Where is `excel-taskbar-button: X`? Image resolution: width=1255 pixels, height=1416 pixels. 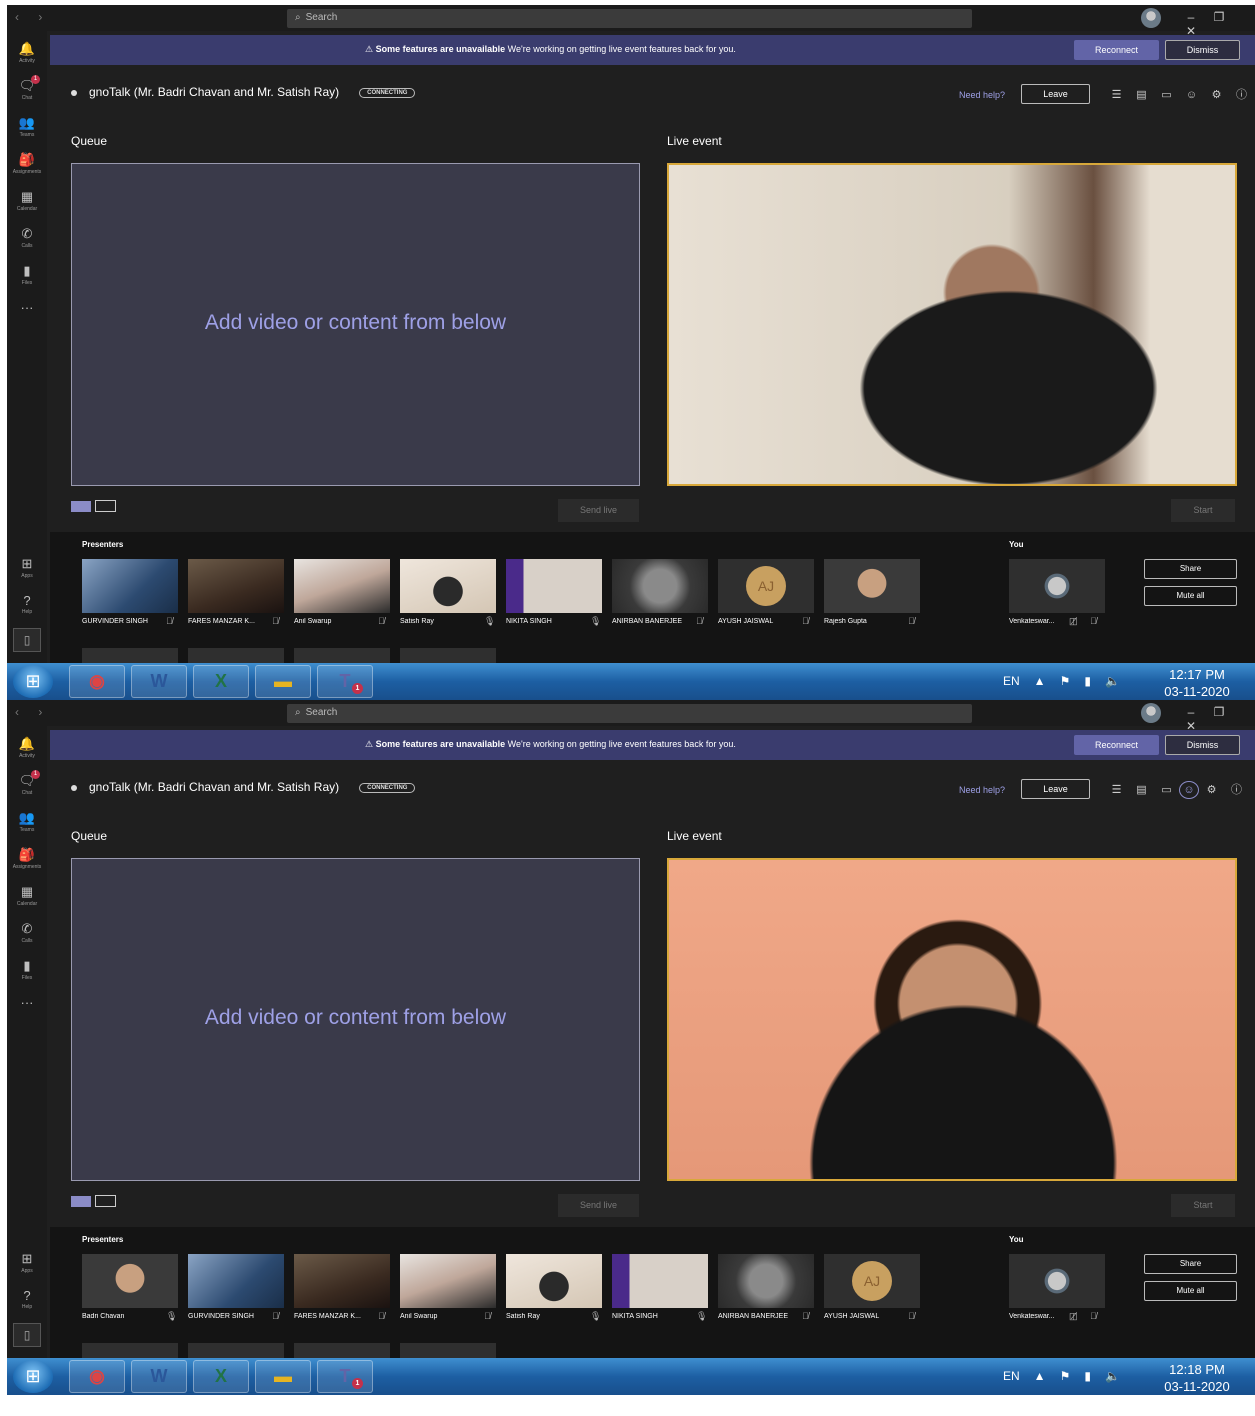
excel-taskbar-button: X is located at coordinates (221, 1376).